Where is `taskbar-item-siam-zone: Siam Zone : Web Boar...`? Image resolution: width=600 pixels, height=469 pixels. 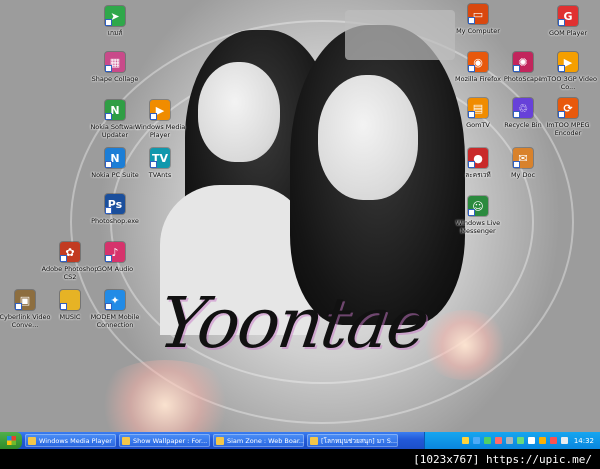
taskbar-item-siam-zone: Siam Zone : Web Boar... is located at coordinates (258, 440).